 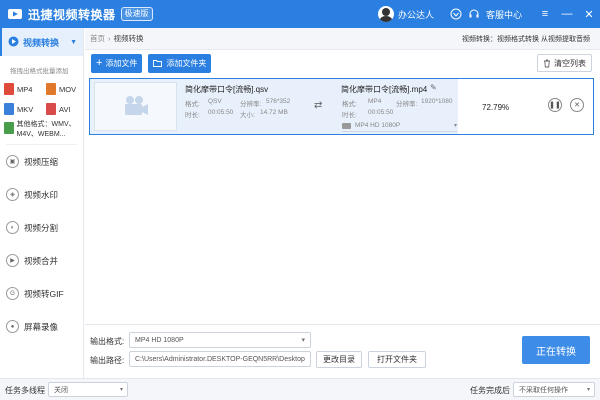 I want to click on sidebar-item-watermark: ◈ 视频水印, so click(x=41, y=194).